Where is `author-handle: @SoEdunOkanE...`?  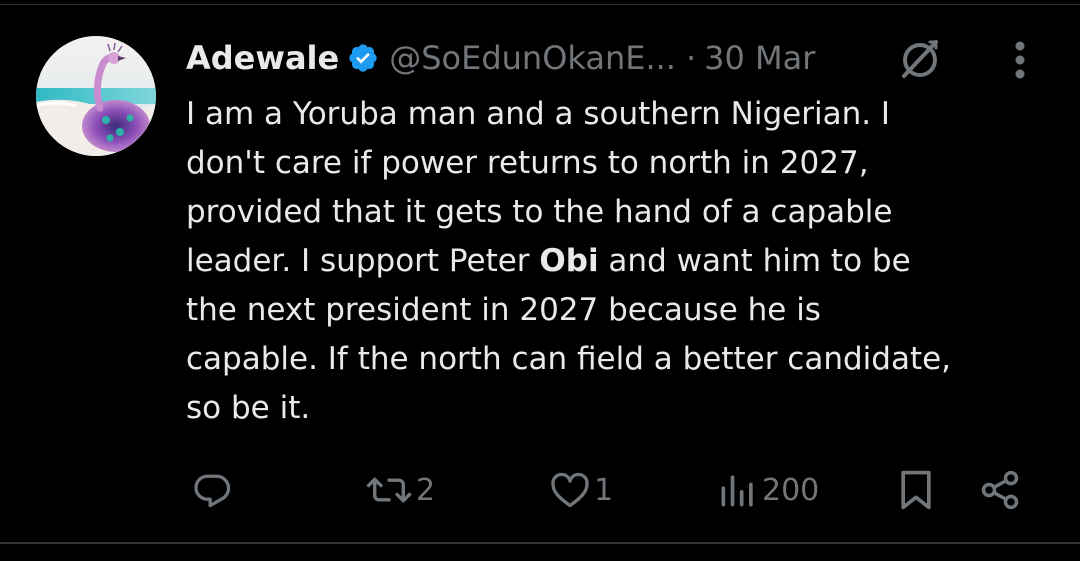
author-handle: @SoEdunOkanE... is located at coordinates (532, 58).